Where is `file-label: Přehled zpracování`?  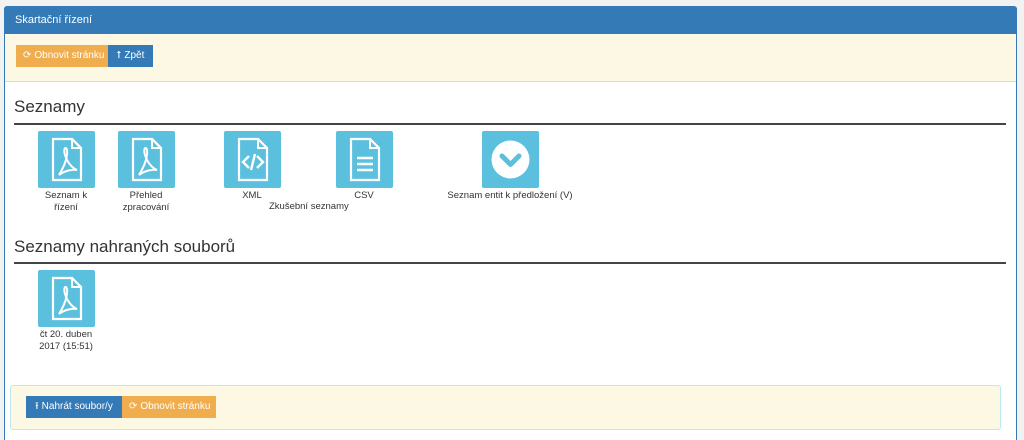
file-label: Přehled zpracování is located at coordinates (146, 201).